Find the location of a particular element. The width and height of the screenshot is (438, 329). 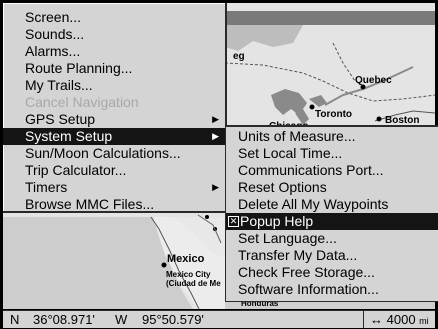

latitude-hemisphere: N is located at coordinates (15, 319).